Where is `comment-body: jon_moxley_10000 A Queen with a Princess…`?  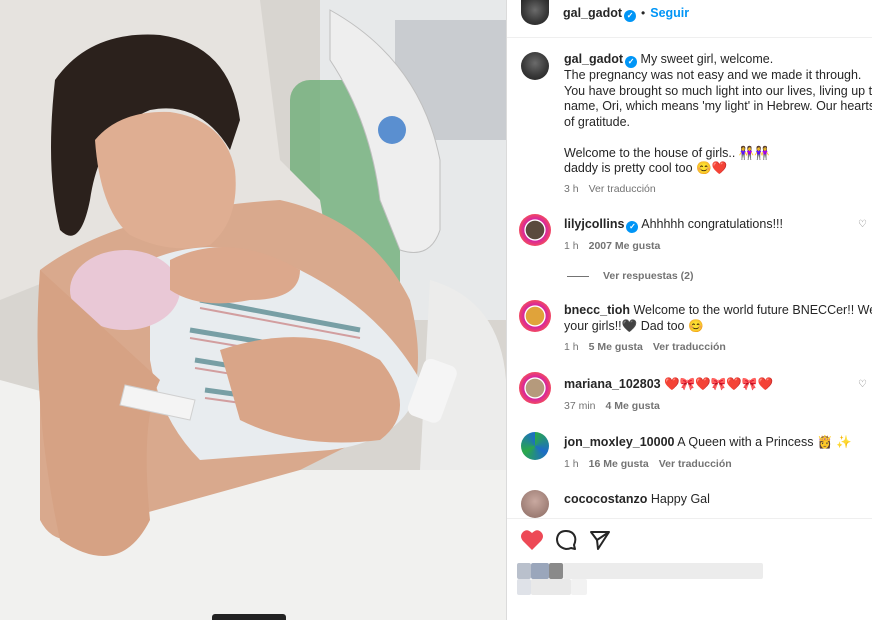 comment-body: jon_moxley_10000 A Queen with a Princess… is located at coordinates (708, 443).